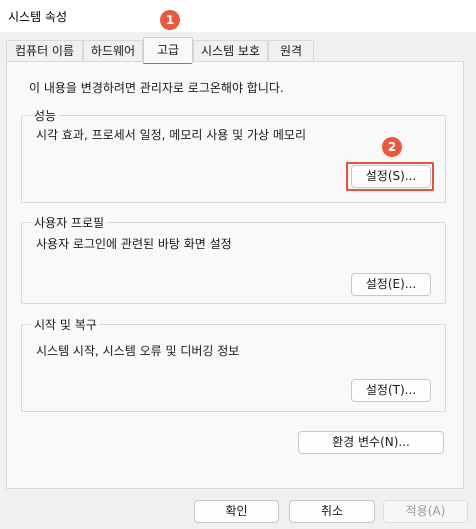 The height and width of the screenshot is (529, 476). Describe the element at coordinates (138, 351) in the screenshot. I see `startup-recovery-description: 시스템 시작, 시스템 오류 및 디버깅 정보` at that location.